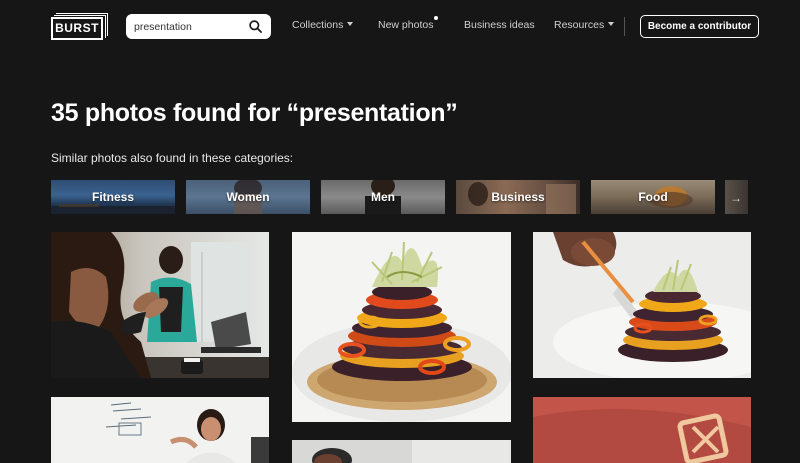 The height and width of the screenshot is (463, 800). I want to click on category-fitness: Fitness, so click(113, 197).